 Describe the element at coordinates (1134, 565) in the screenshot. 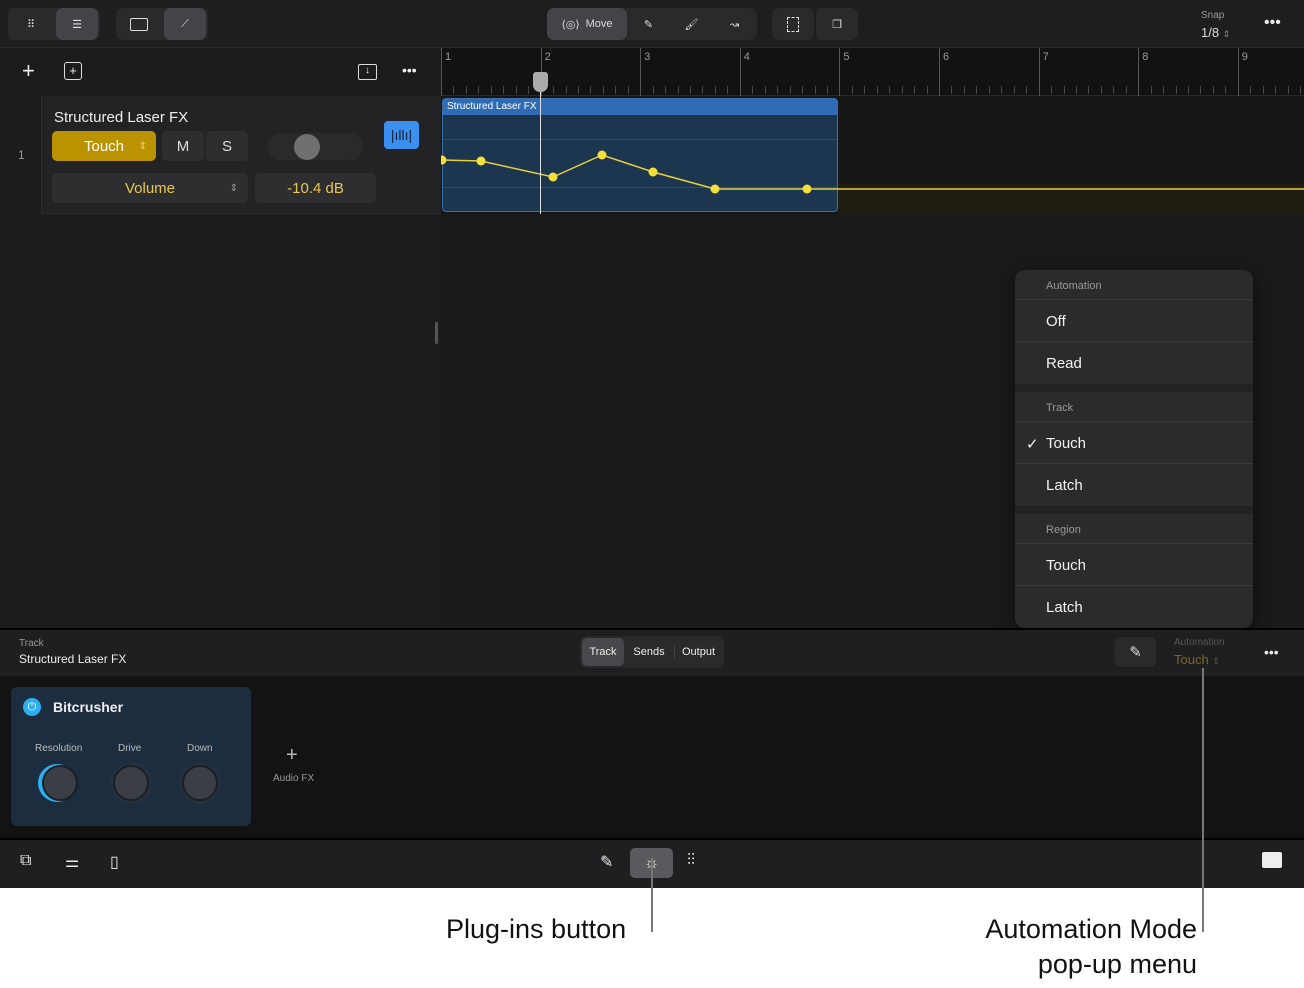

I see `menu-item-region-touch: Touch` at that location.